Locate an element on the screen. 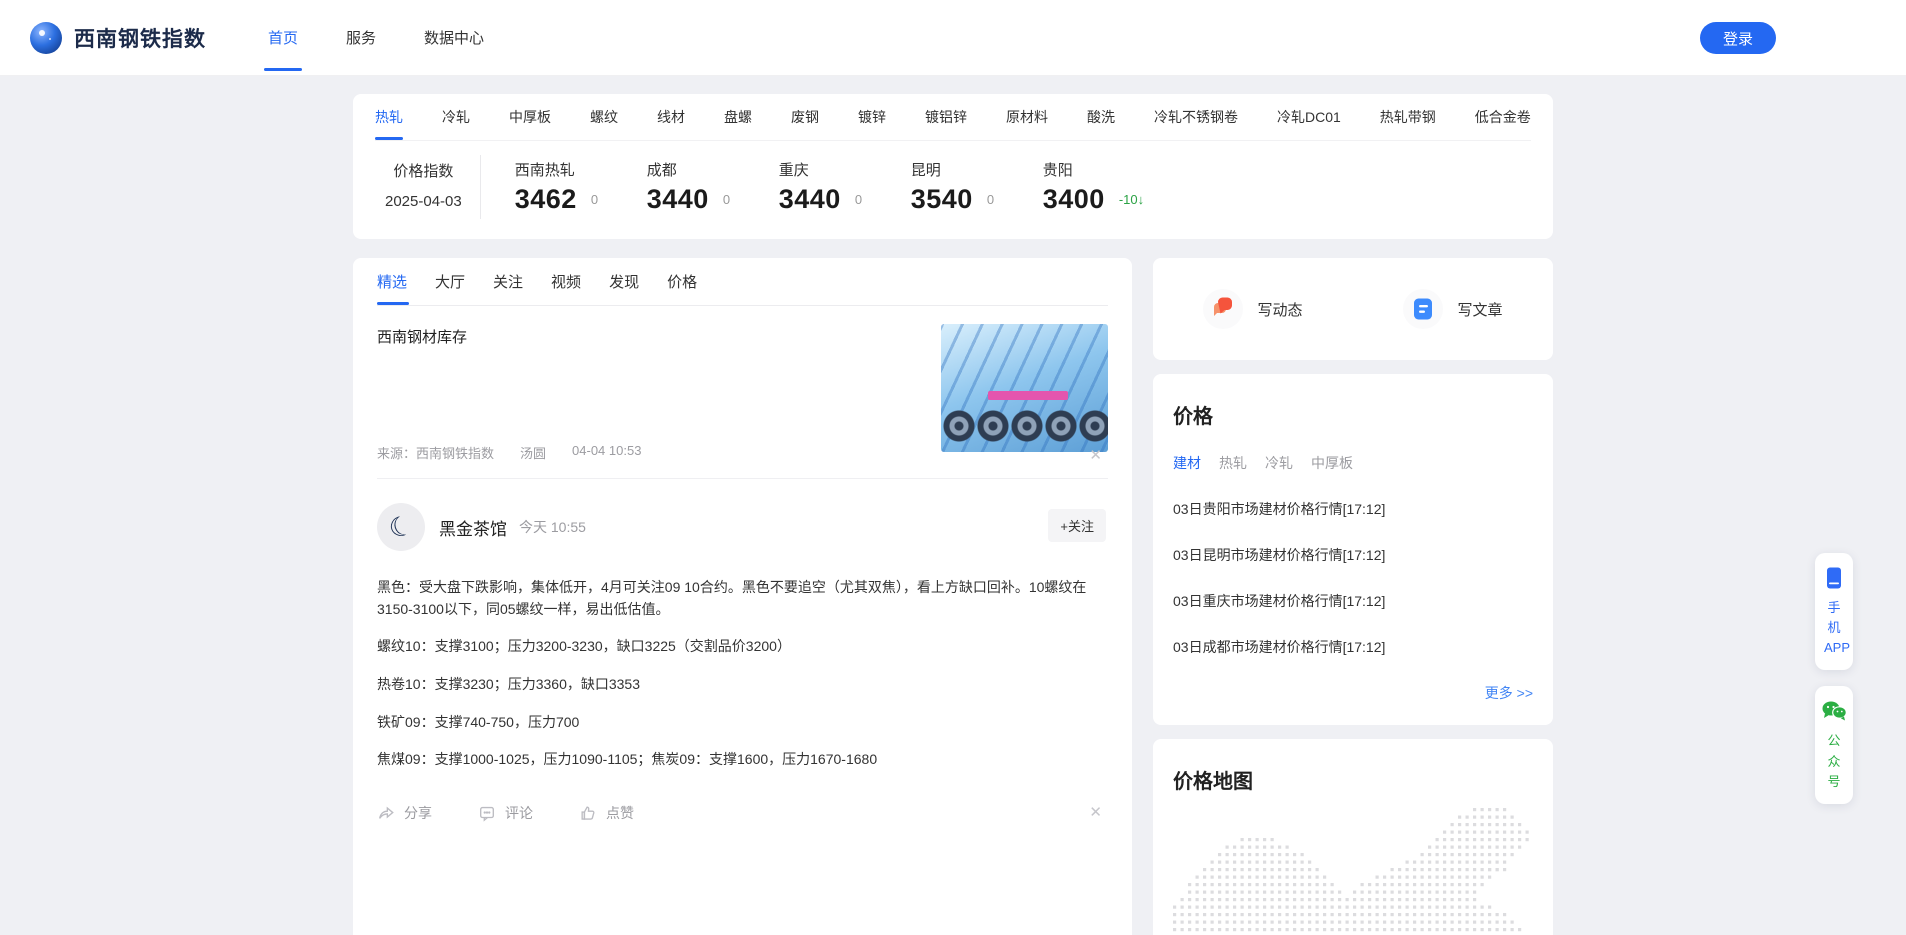 This screenshot has height=935, width=1906. like-label: 点赞 is located at coordinates (620, 813).